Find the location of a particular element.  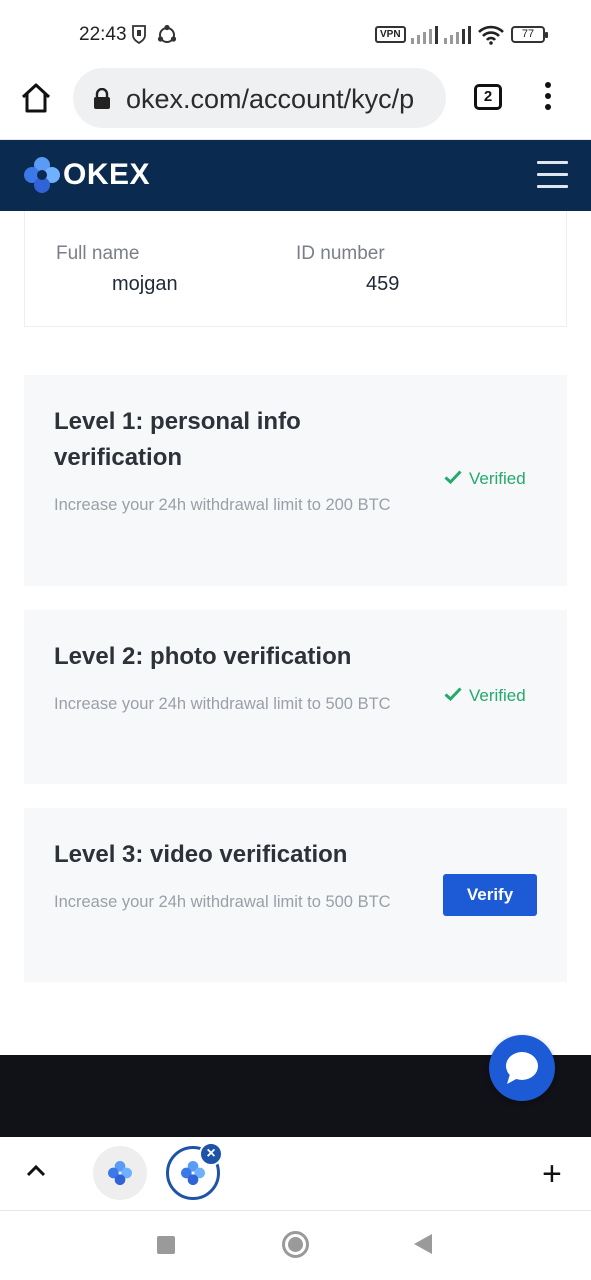

level-1-status: Verified is located at coordinates (485, 479).